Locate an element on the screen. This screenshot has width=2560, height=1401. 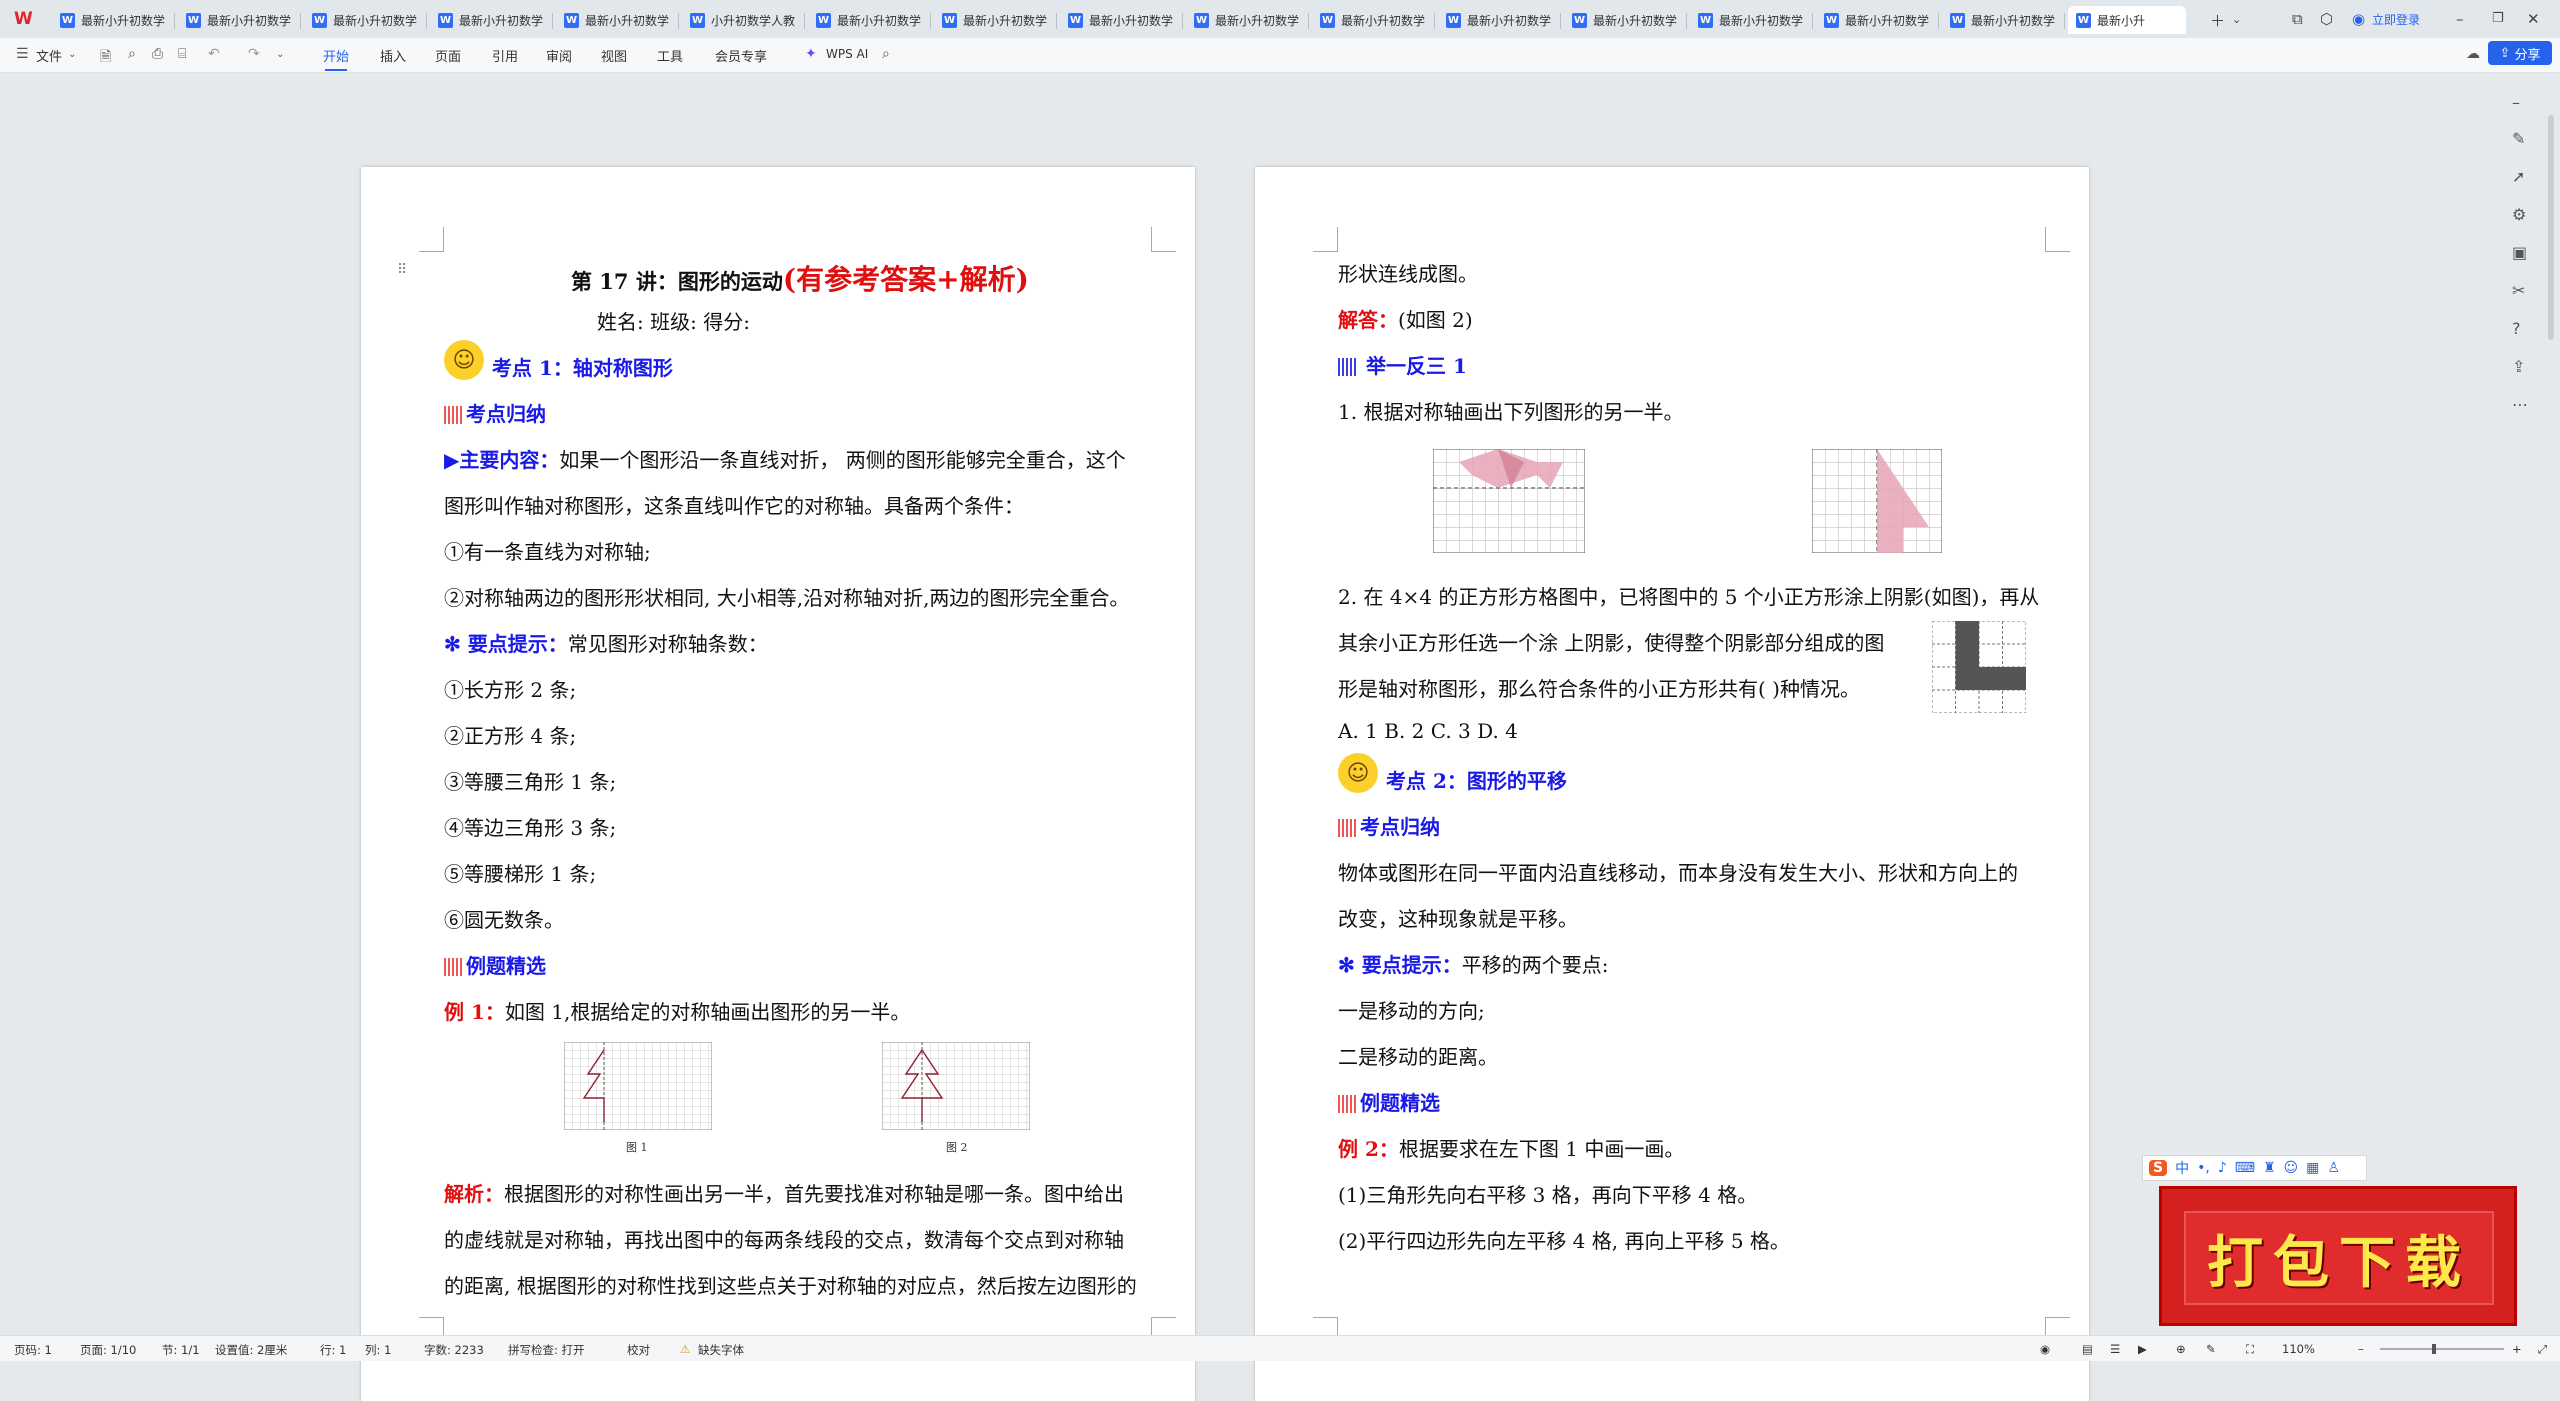
zoom-slider-track is located at coordinates (2442, 1349).